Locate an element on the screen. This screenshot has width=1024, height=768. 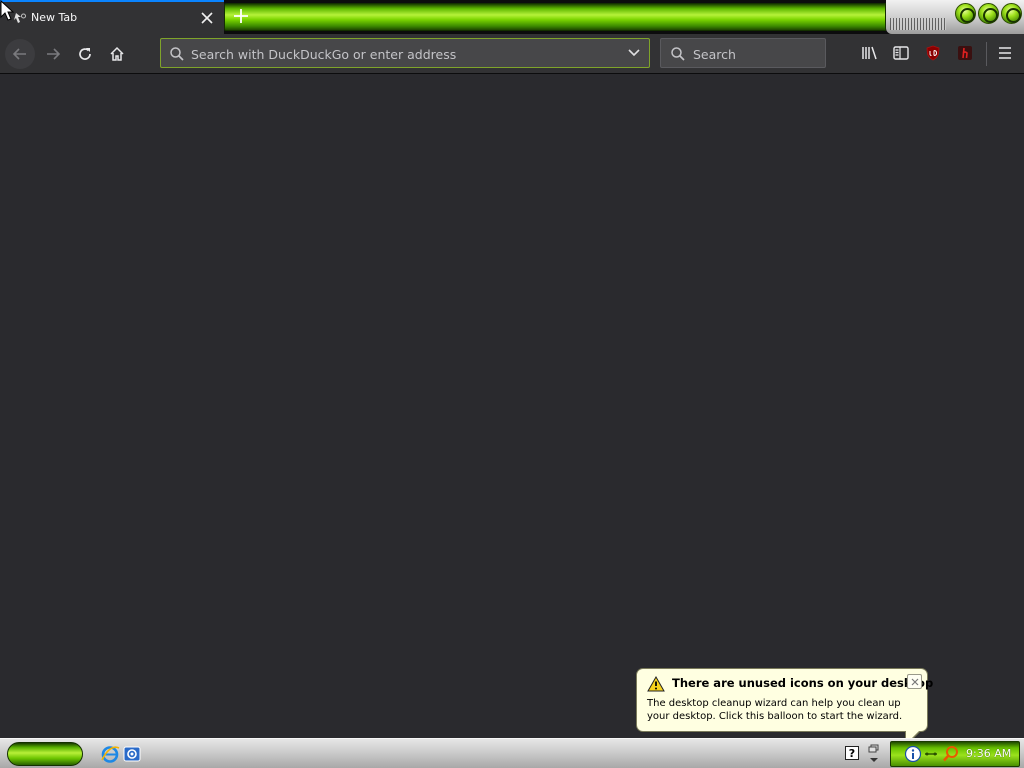
balloon-close-button is located at coordinates (914, 681).